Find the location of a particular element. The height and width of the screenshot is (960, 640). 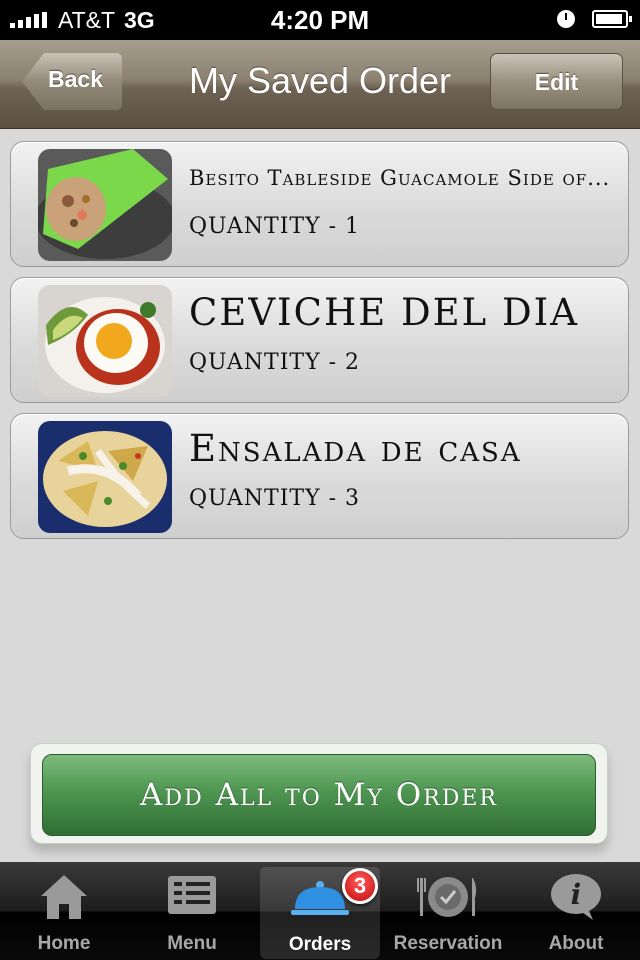

edit-button: Edit is located at coordinates (556, 81).